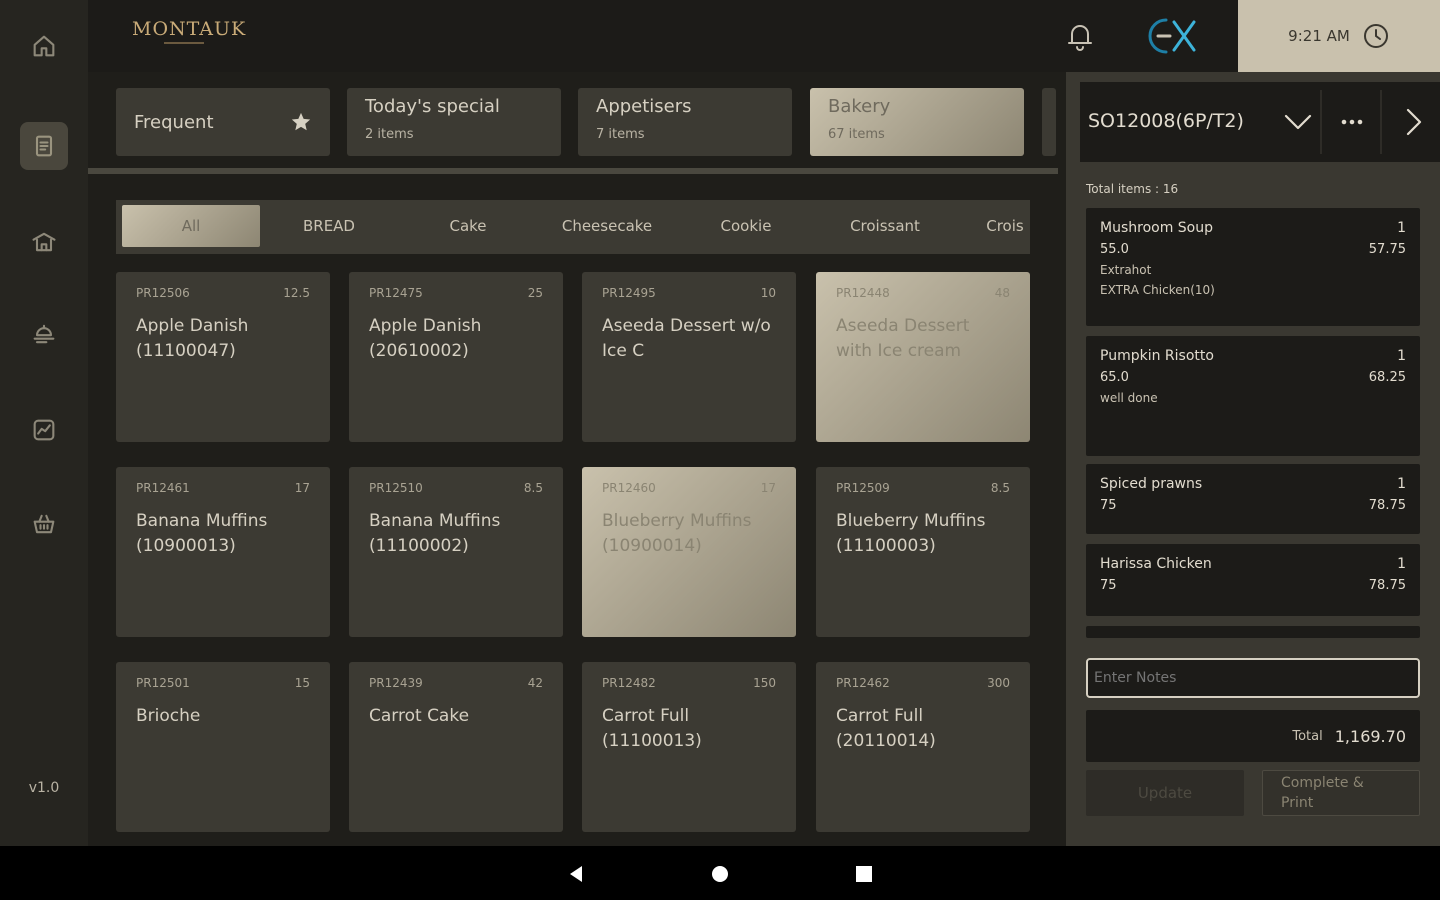 This screenshot has height=900, width=1440. What do you see at coordinates (573, 171) in the screenshot?
I see `category-divider` at bounding box center [573, 171].